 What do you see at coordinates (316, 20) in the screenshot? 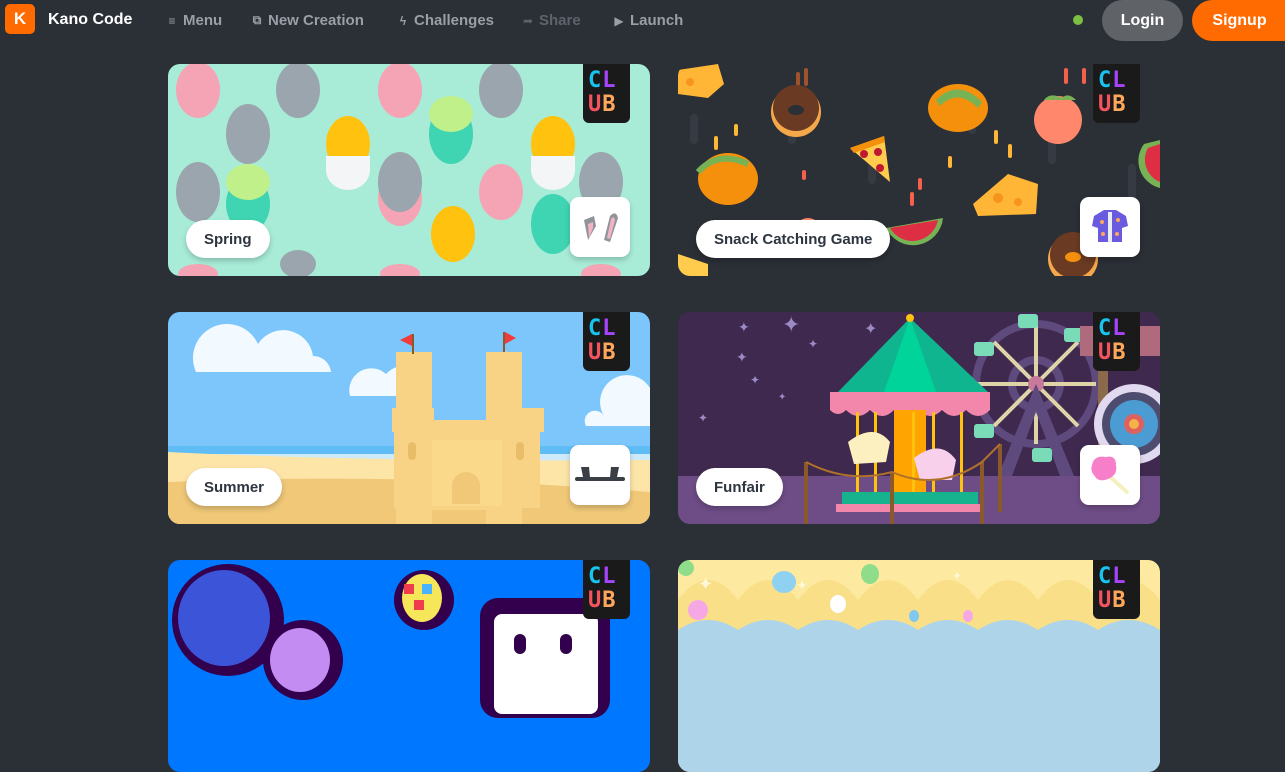
I see `nav-new-creation-label: New Creation` at bounding box center [316, 20].